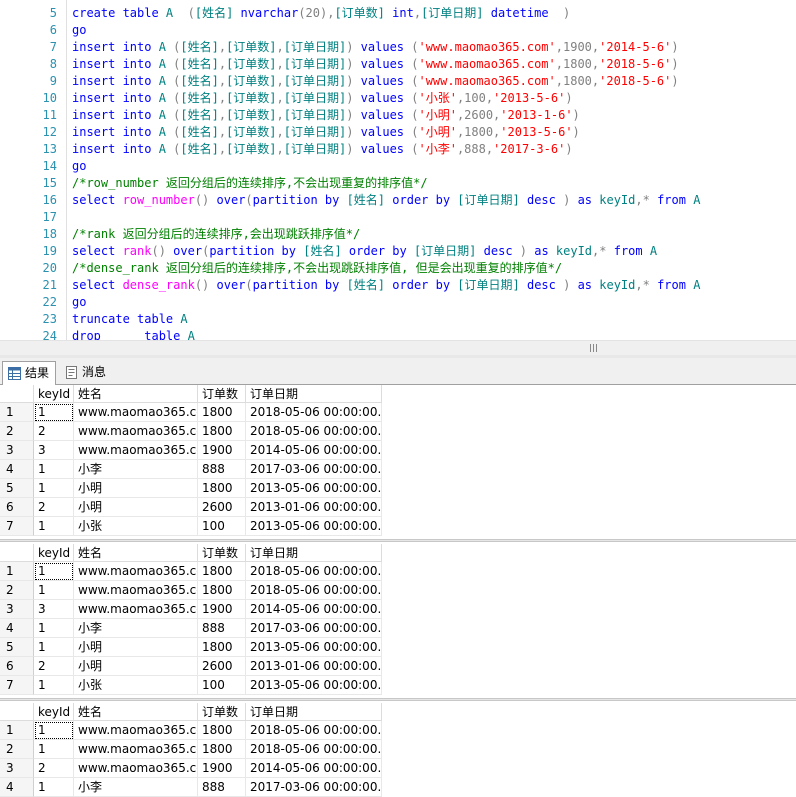  What do you see at coordinates (29, 373) in the screenshot?
I see `tab-results: 结果` at bounding box center [29, 373].